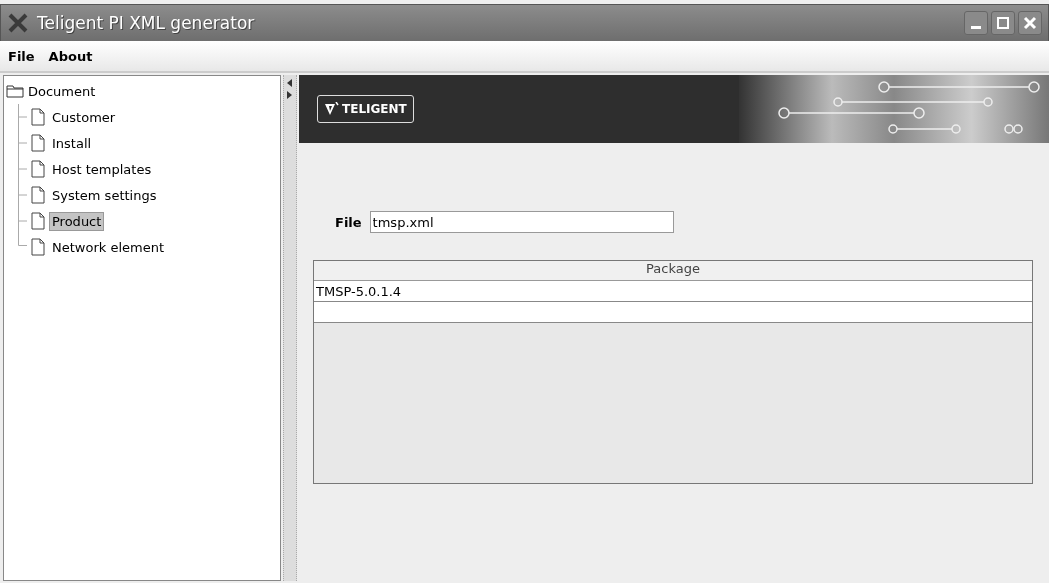  I want to click on collapse-left-icon, so click(290, 83).